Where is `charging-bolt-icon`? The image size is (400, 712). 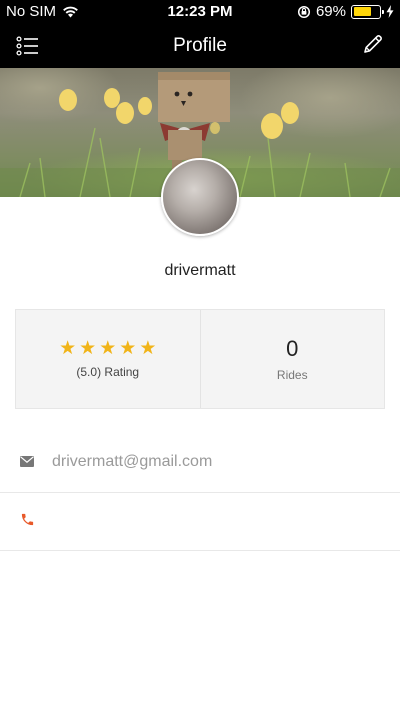 charging-bolt-icon is located at coordinates (390, 11).